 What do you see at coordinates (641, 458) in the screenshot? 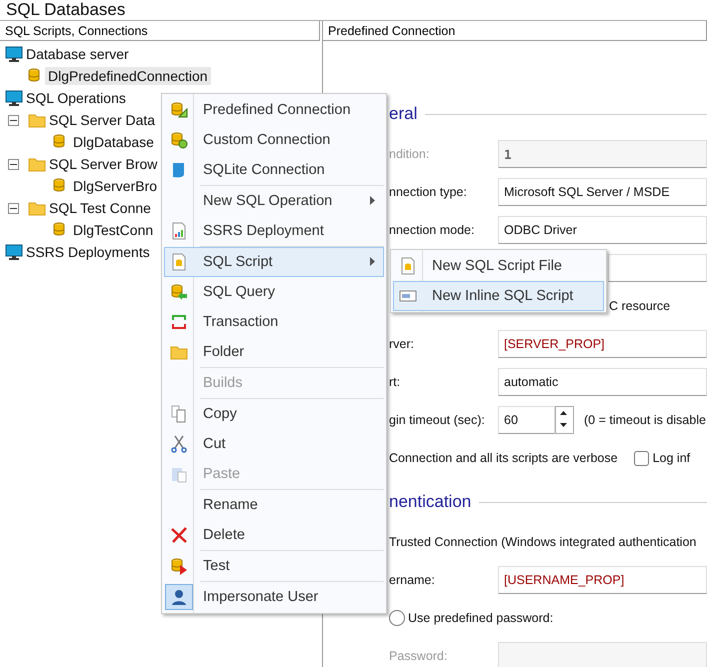
I see `checkbox` at bounding box center [641, 458].